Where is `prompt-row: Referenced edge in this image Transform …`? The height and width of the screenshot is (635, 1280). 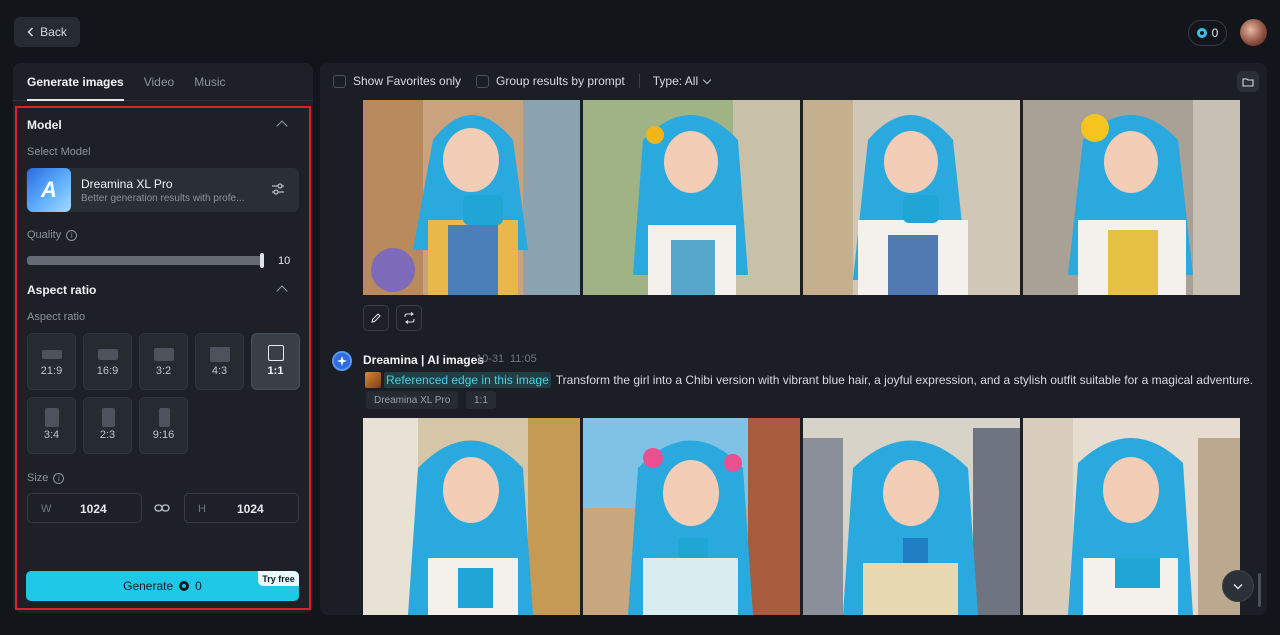 prompt-row: Referenced edge in this image Transform … is located at coordinates (809, 380).